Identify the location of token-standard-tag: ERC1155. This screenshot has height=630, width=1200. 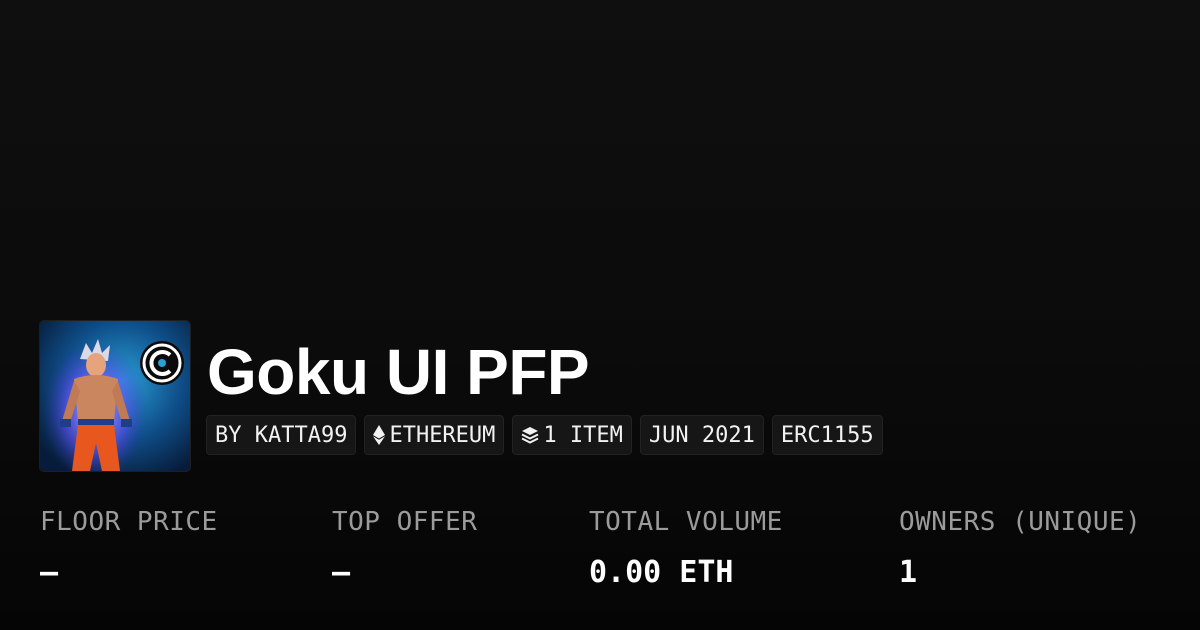
(827, 435).